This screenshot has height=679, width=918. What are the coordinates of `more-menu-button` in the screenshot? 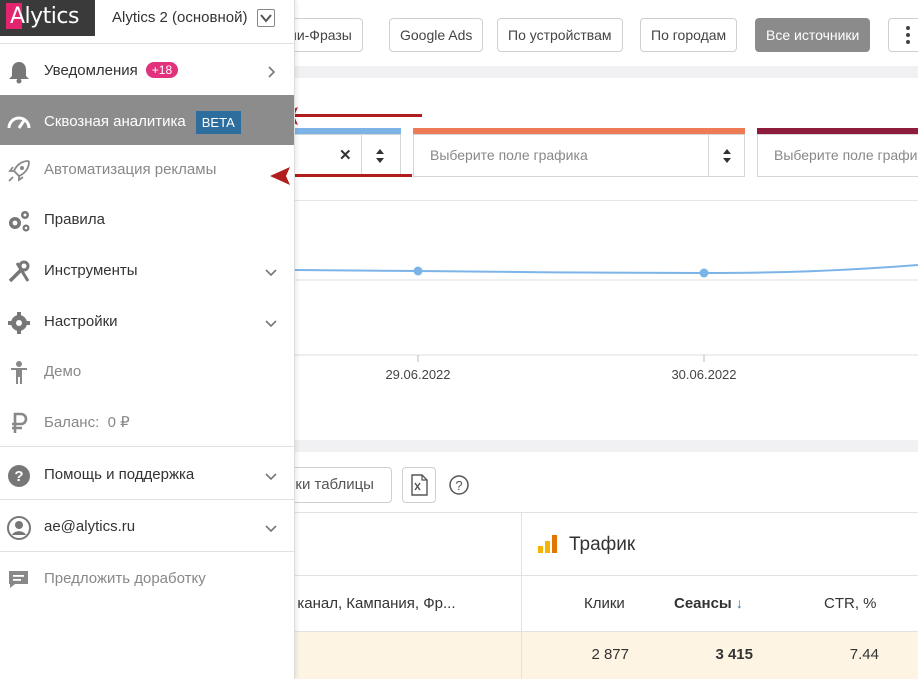 It's located at (903, 35).